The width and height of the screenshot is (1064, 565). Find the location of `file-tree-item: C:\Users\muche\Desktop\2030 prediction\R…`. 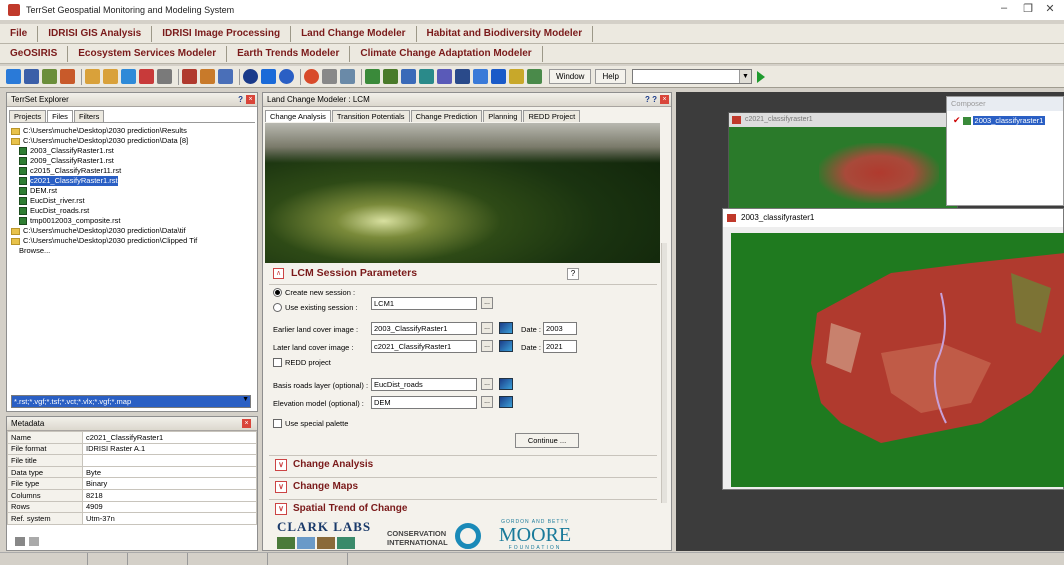

file-tree-item: C:\Users\muche\Desktop\2030 prediction\R… is located at coordinates (132, 131).